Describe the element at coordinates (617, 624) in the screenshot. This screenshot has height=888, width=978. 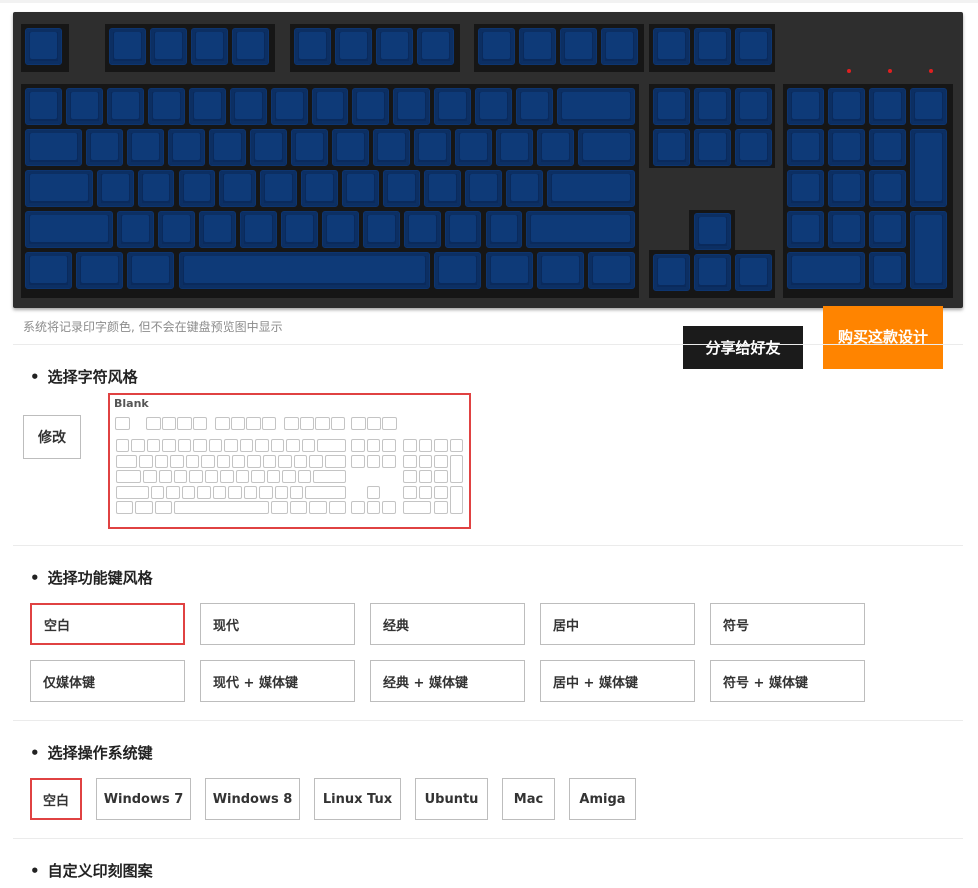
I see `fn-option-centered: 居中` at that location.